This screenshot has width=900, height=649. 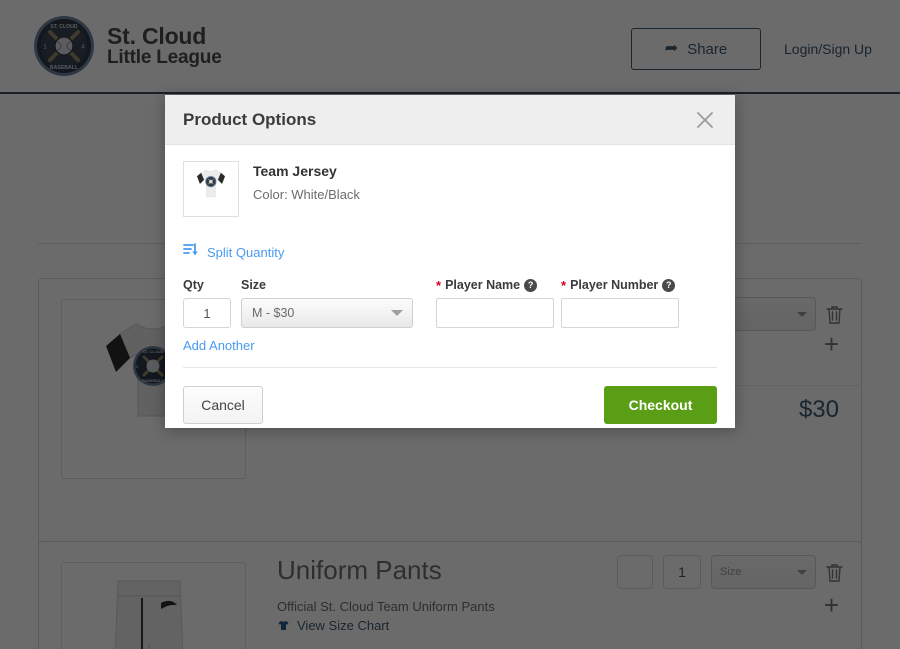 I want to click on modal-item-thumbnail, so click(x=211, y=189).